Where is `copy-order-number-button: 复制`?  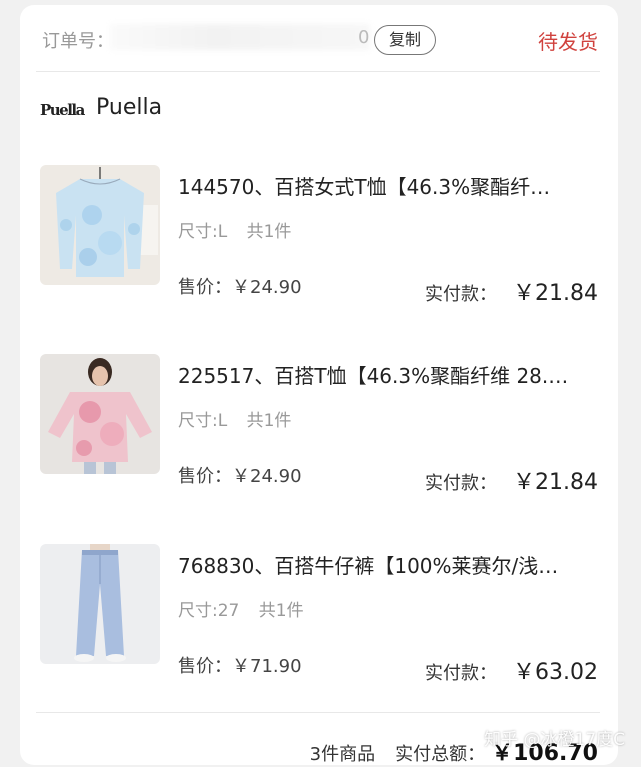 copy-order-number-button: 复制 is located at coordinates (405, 40).